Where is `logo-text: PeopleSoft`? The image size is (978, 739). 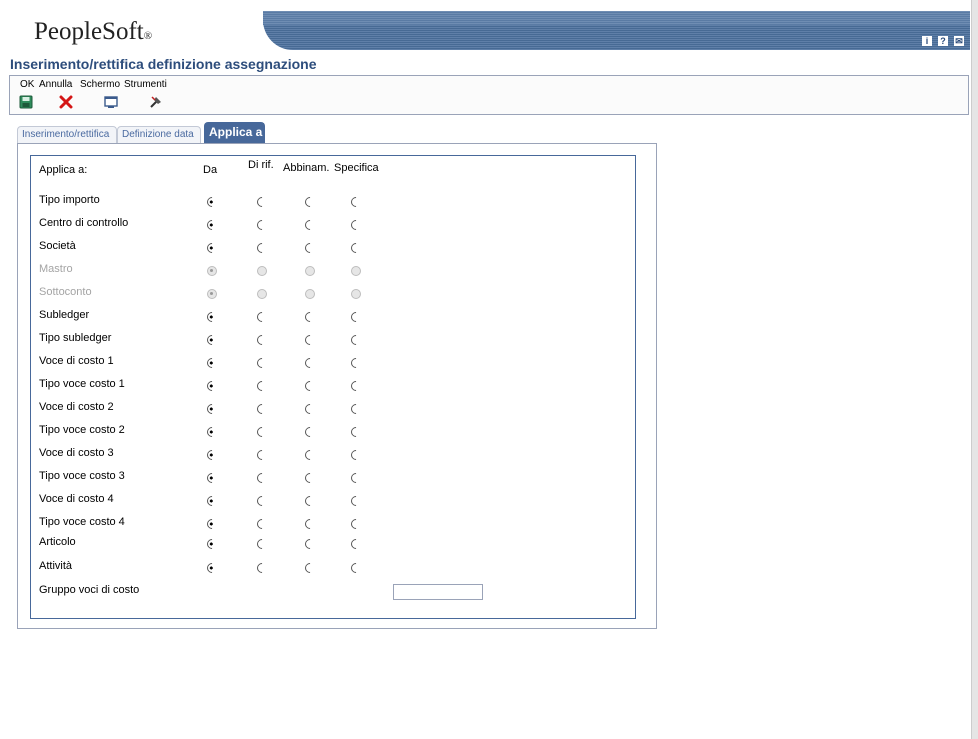 logo-text: PeopleSoft is located at coordinates (89, 31).